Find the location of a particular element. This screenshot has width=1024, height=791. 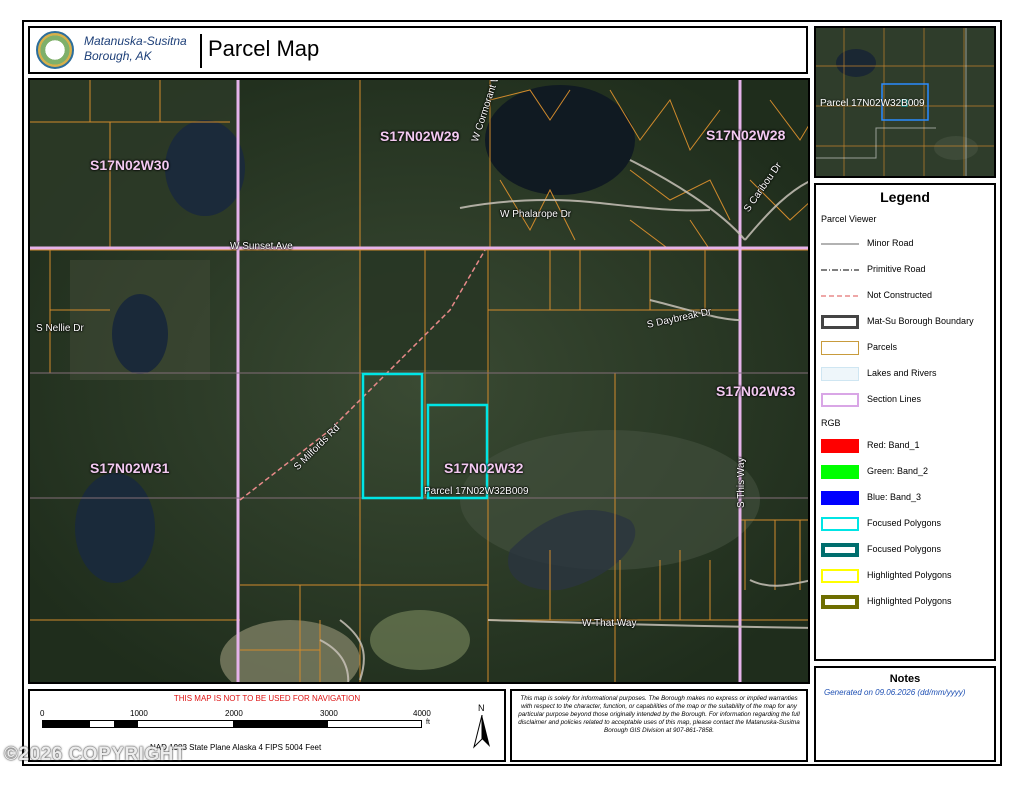

legend-item-band-blue: Blue: Band_3 is located at coordinates (907, 498).